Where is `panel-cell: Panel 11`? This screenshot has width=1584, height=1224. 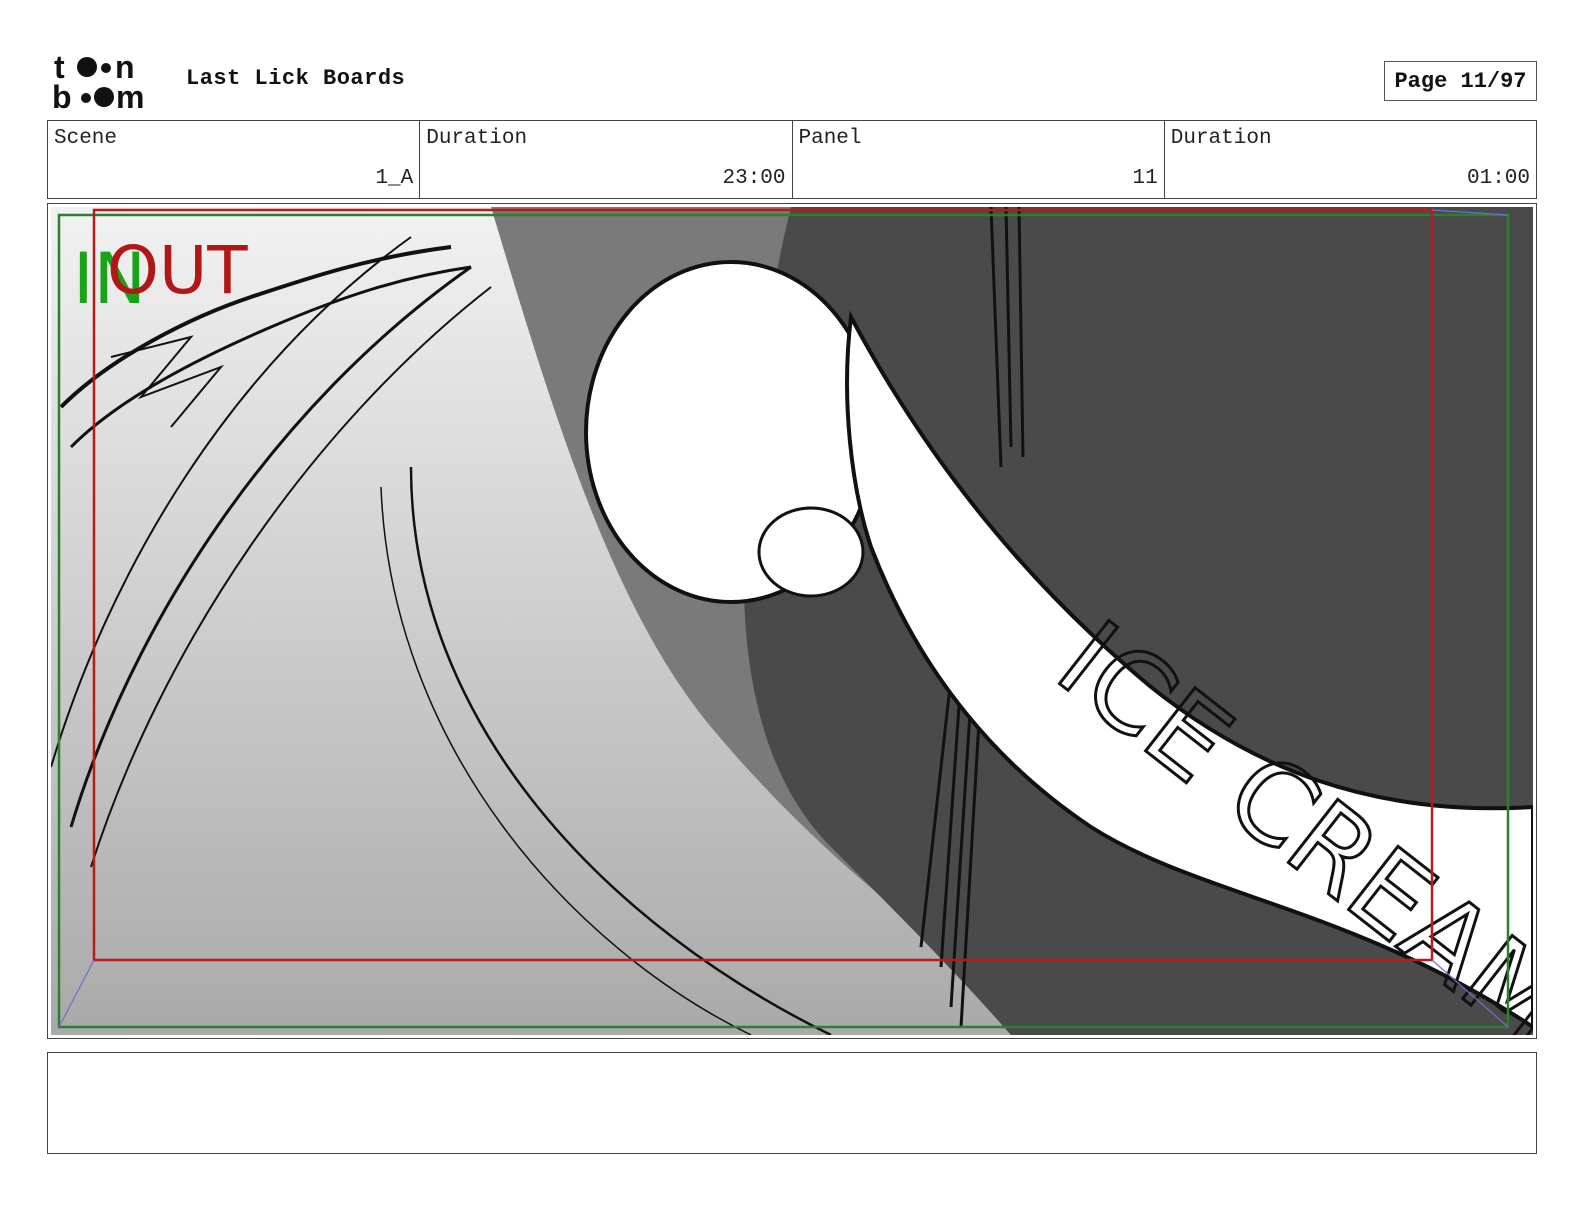
panel-cell: Panel 11 is located at coordinates (979, 159).